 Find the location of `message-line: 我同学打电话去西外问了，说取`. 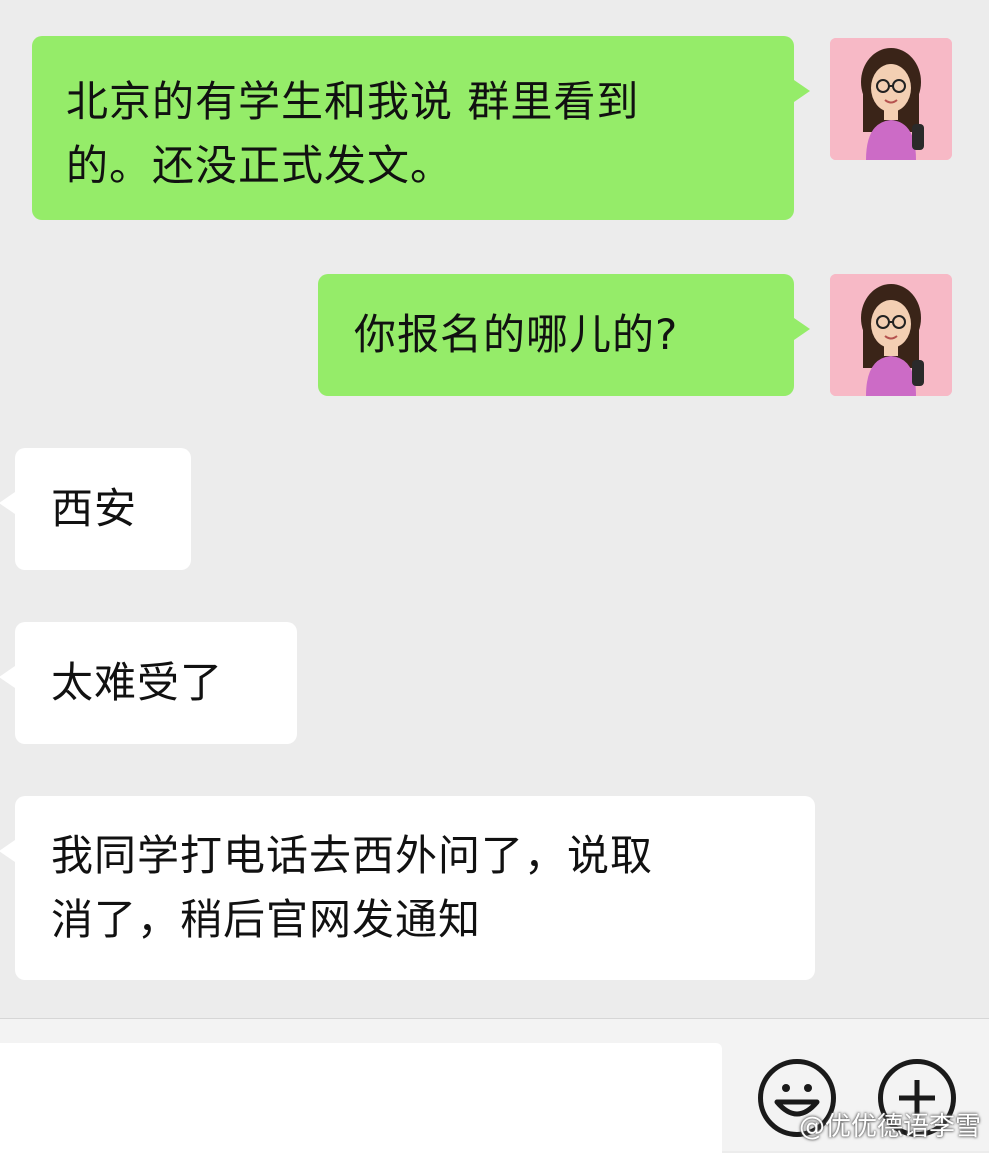

message-line: 我同学打电话去西外问了，说取 is located at coordinates (352, 855).